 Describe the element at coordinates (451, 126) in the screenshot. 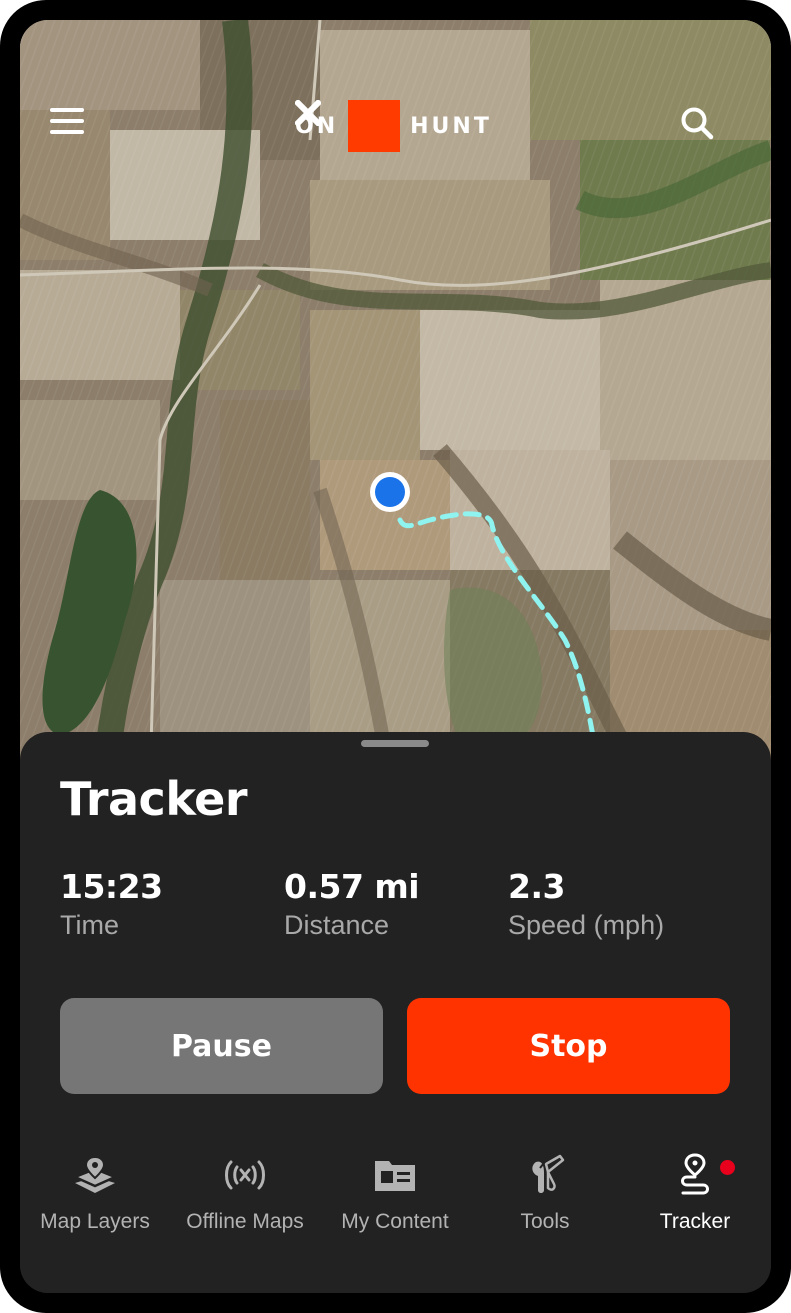

I see `logo-right-text: HUNT` at that location.